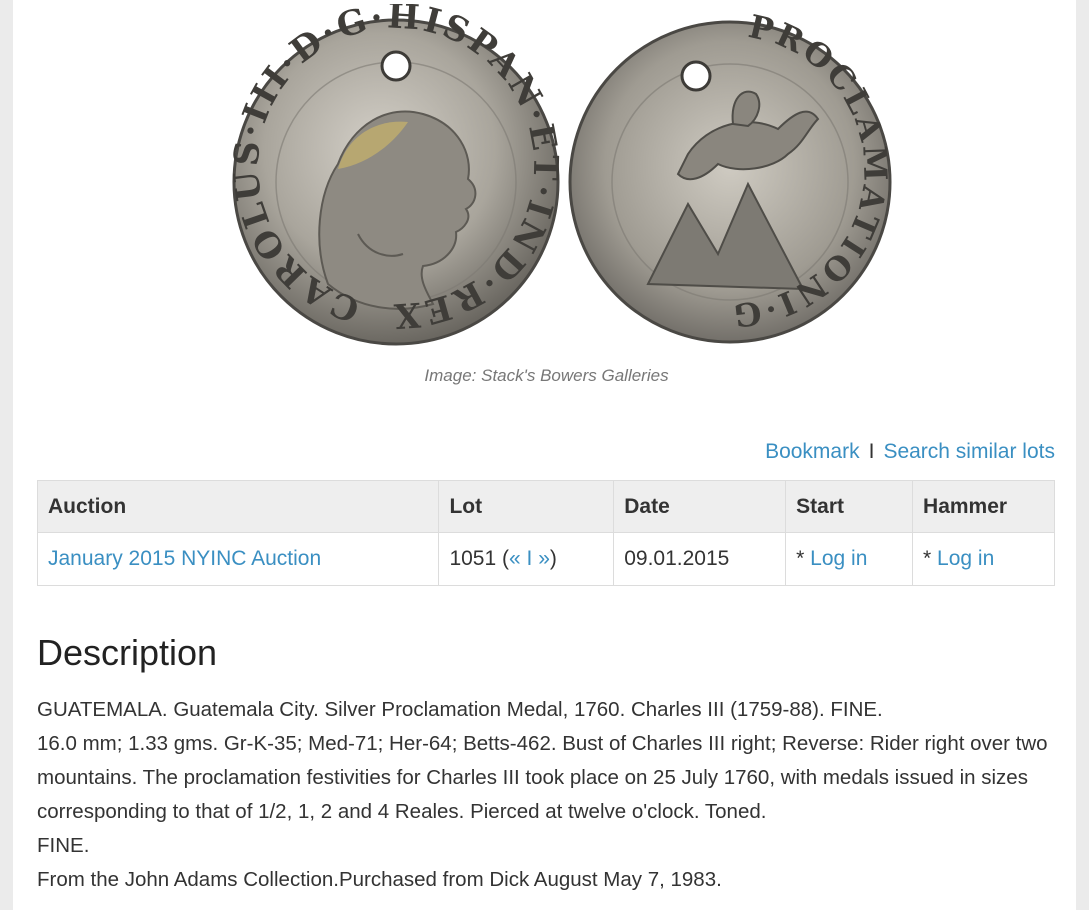 The height and width of the screenshot is (910, 1089). What do you see at coordinates (530, 558) in the screenshot?
I see `lot-list-link: I` at bounding box center [530, 558].